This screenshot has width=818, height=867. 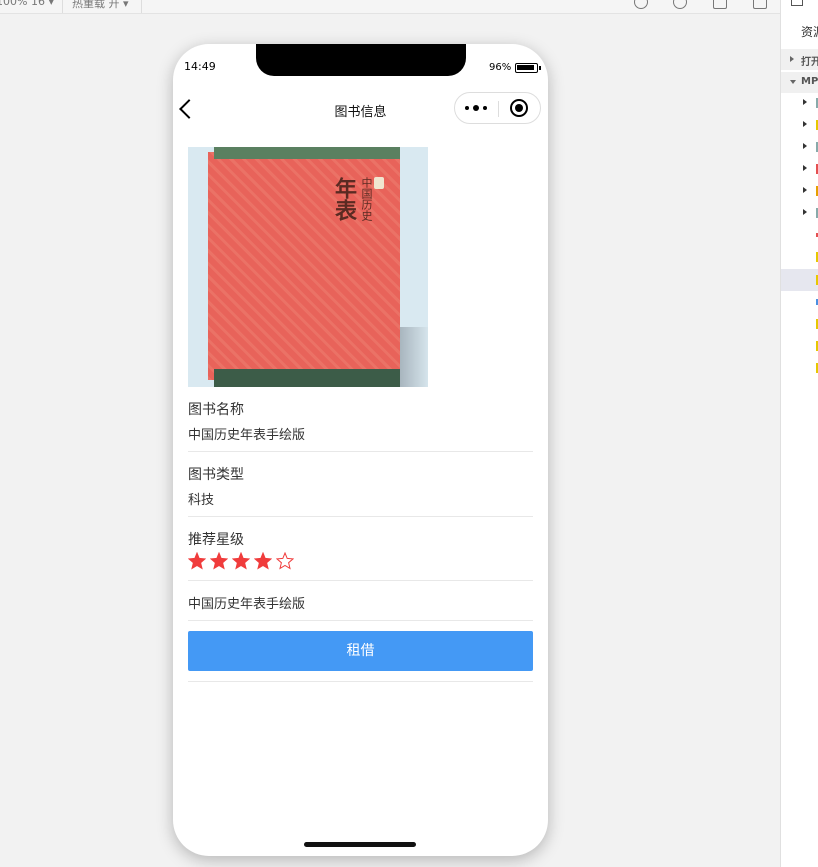 I want to click on zoom-select: 100% 16 ▾, so click(x=27, y=4).